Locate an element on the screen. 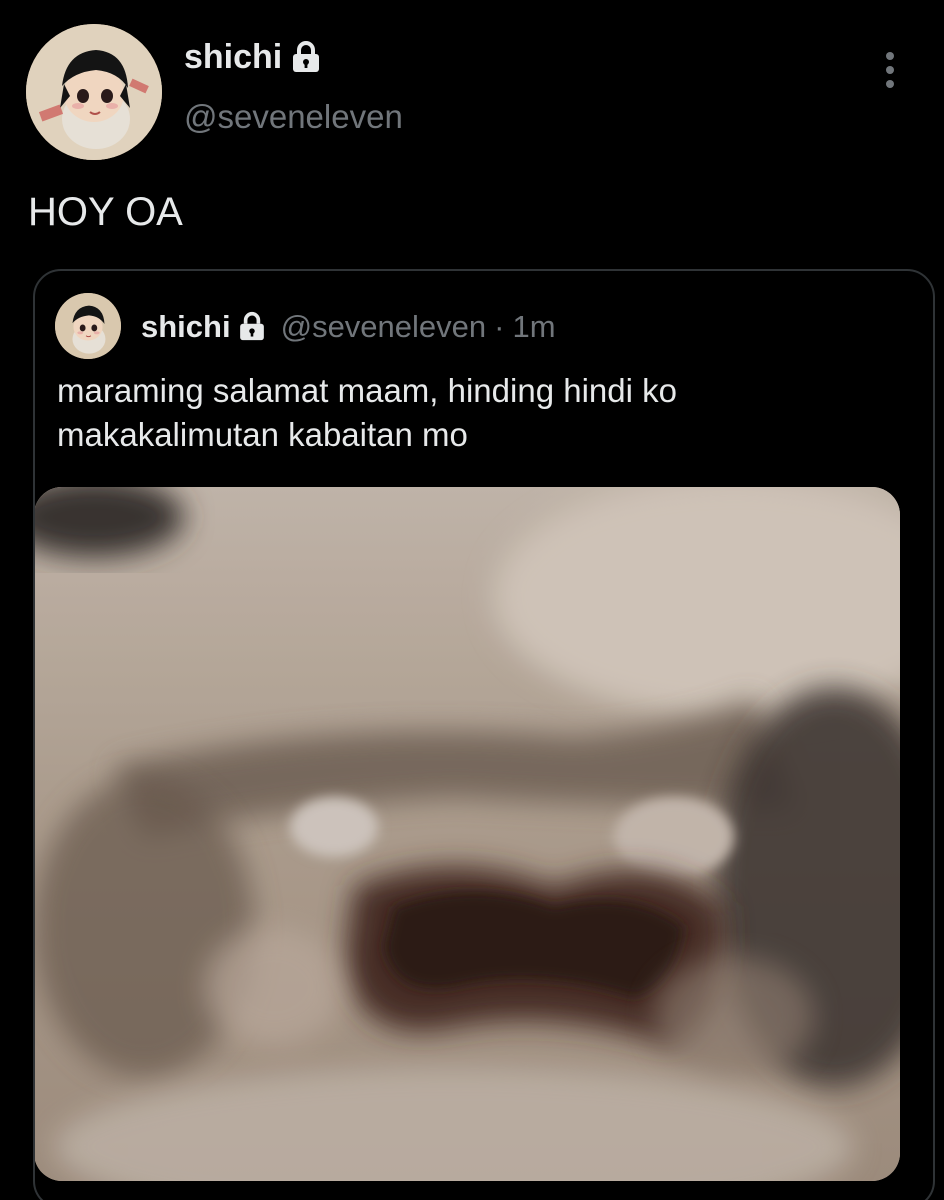 The image size is (944, 1200). quoted-author-avatar is located at coordinates (88, 326).